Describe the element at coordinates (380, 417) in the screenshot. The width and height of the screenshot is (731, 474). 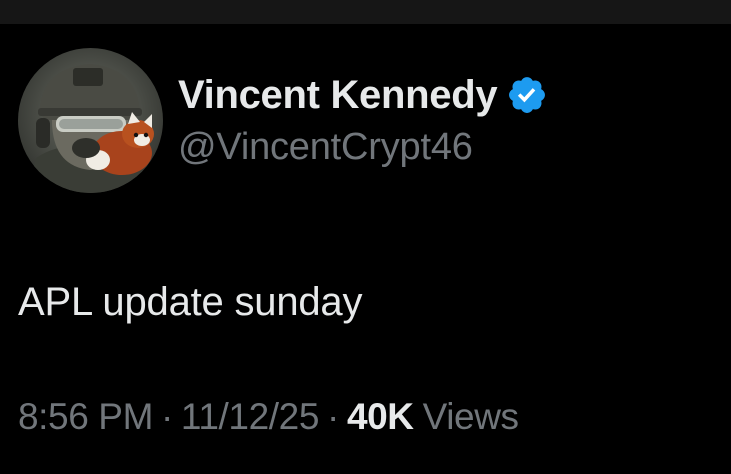
I see `views-count: 40K` at that location.